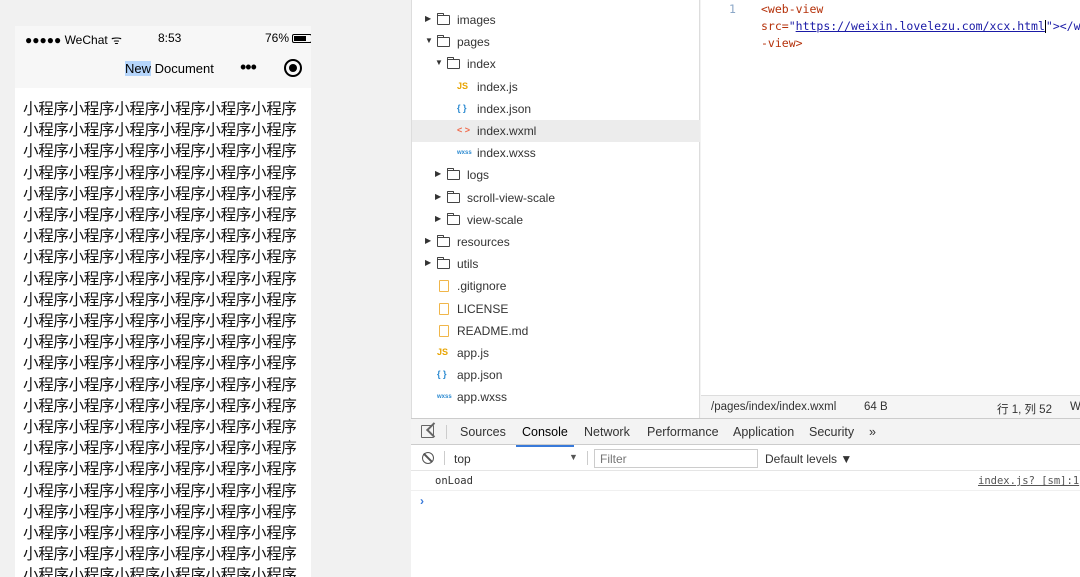 This screenshot has width=1080, height=577. What do you see at coordinates (763, 432) in the screenshot?
I see `tab-application: Application` at bounding box center [763, 432].